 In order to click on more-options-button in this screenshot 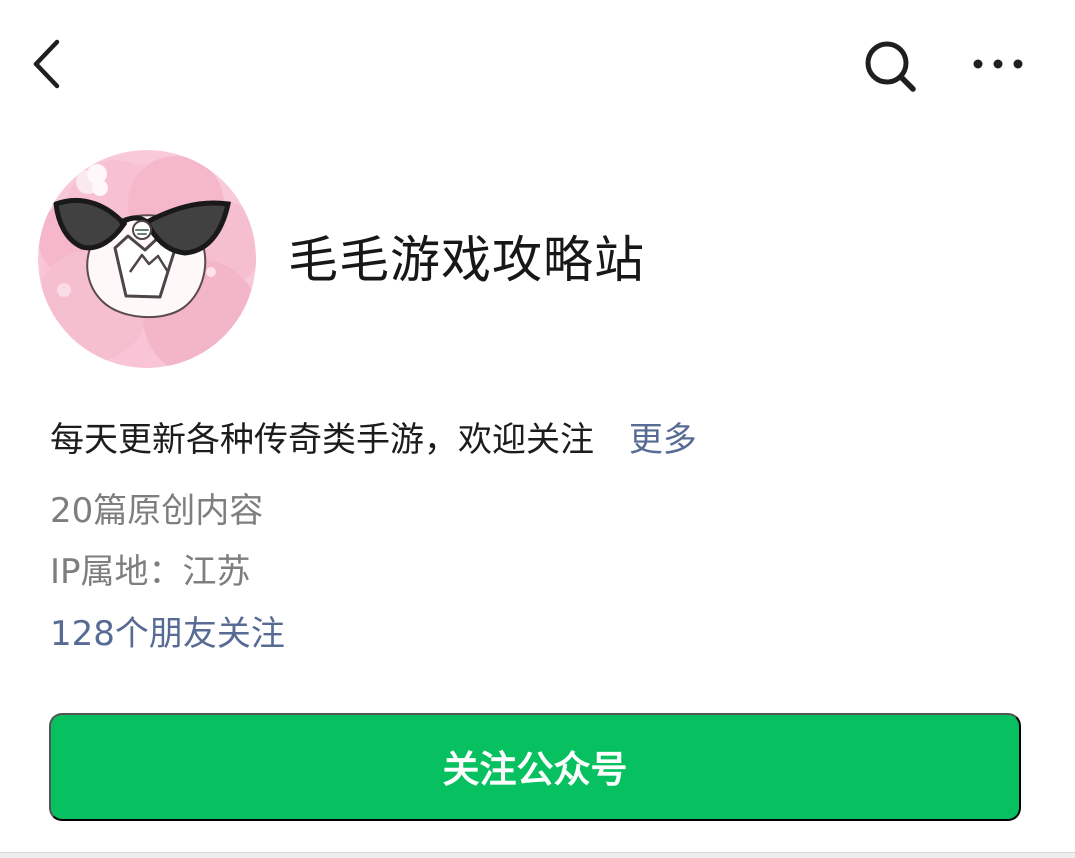, I will do `click(998, 64)`.